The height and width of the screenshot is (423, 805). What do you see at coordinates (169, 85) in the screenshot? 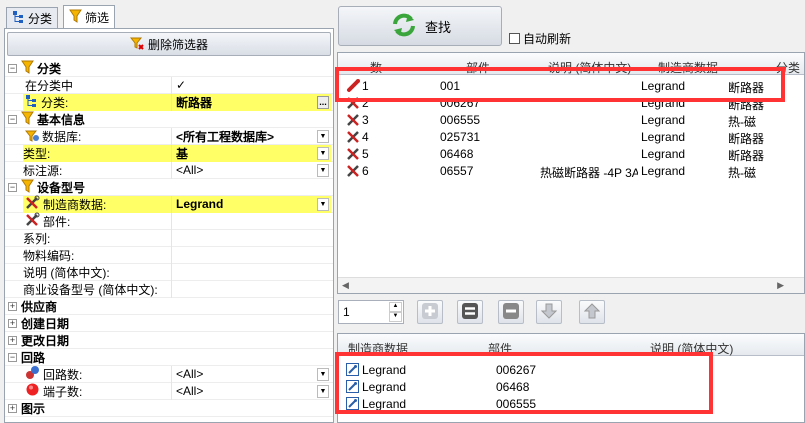
I see `property-row: 在分类中 ✓` at bounding box center [169, 85].